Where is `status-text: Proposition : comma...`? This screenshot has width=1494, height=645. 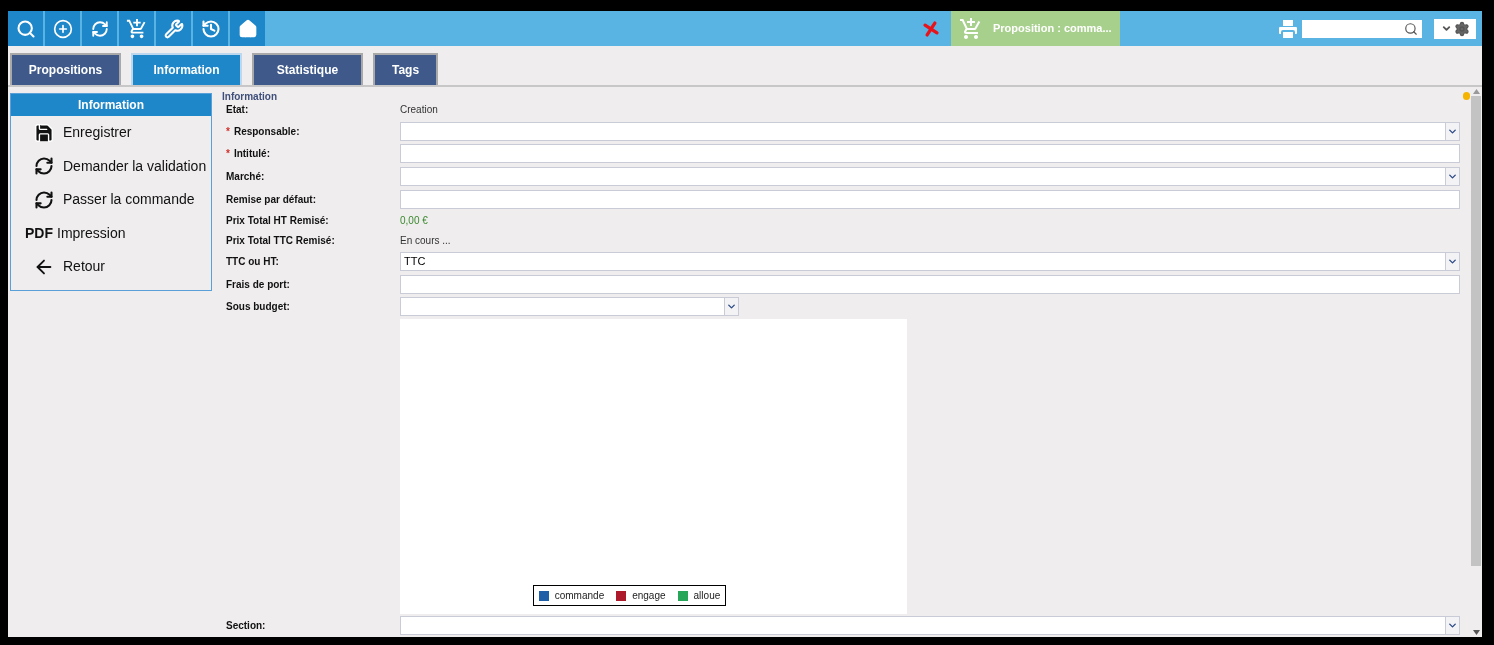
status-text: Proposition : comma... is located at coordinates (1052, 29).